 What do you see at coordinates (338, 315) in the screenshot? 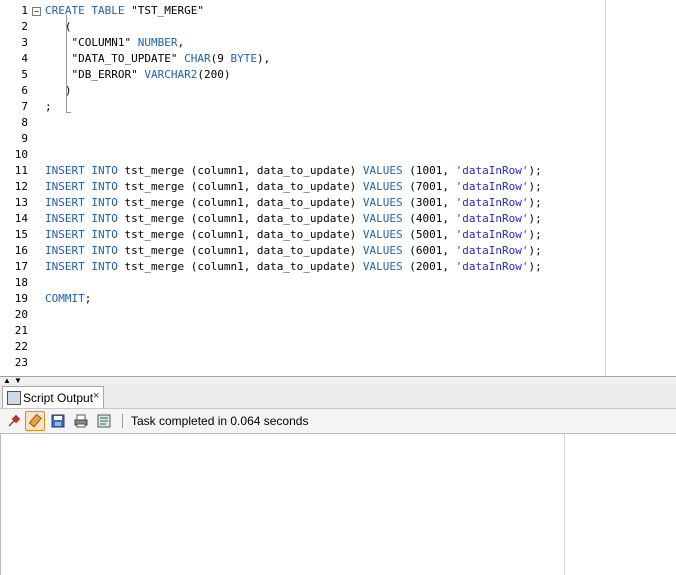
I see `code-line: 20` at bounding box center [338, 315].